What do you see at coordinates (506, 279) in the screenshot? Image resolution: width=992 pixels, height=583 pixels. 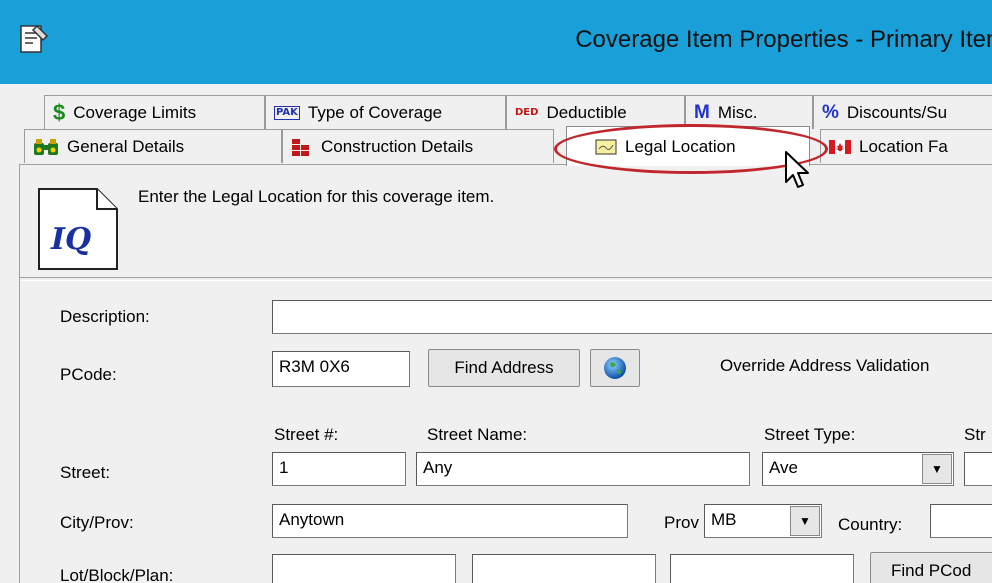 I see `divider` at bounding box center [506, 279].